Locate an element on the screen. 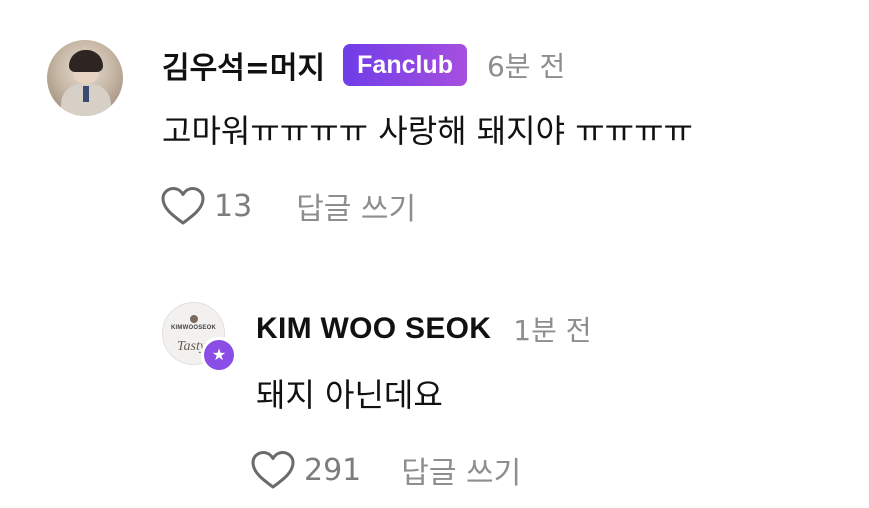 This screenshot has width=869, height=508. reply-actions: 291 답글 쓰기 is located at coordinates (385, 470).